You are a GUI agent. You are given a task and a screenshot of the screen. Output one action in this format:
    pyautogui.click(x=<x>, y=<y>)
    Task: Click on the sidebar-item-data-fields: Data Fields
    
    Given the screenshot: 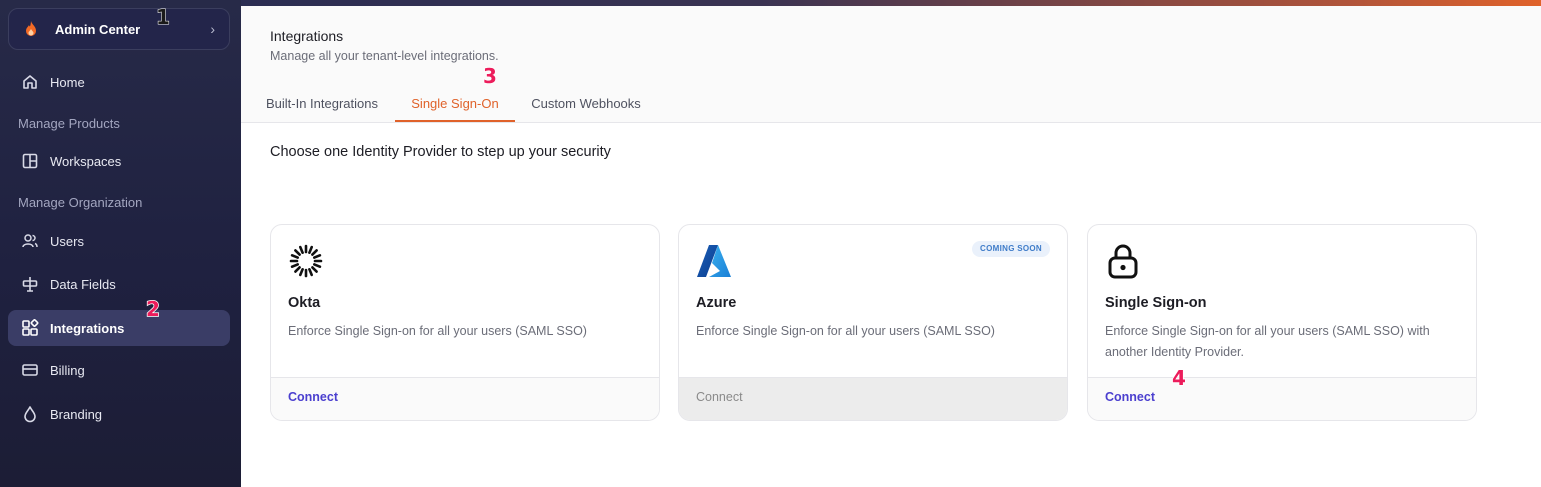 What is the action you would take?
    pyautogui.click(x=119, y=284)
    